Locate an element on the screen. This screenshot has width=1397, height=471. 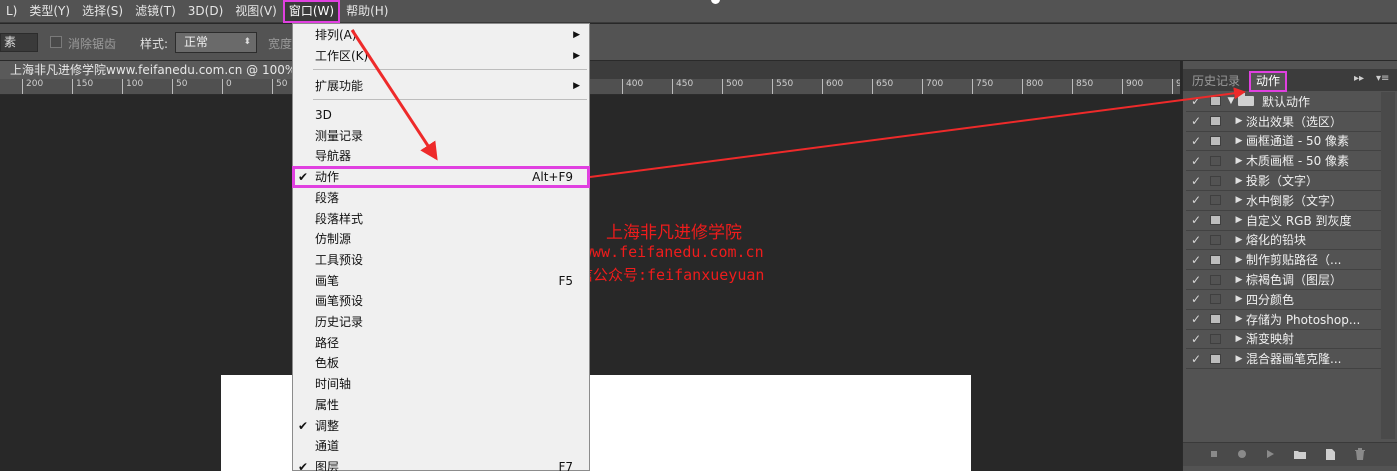
action-set-row: ✓ ▼ 默认动作 is located at coordinates (1283, 102).